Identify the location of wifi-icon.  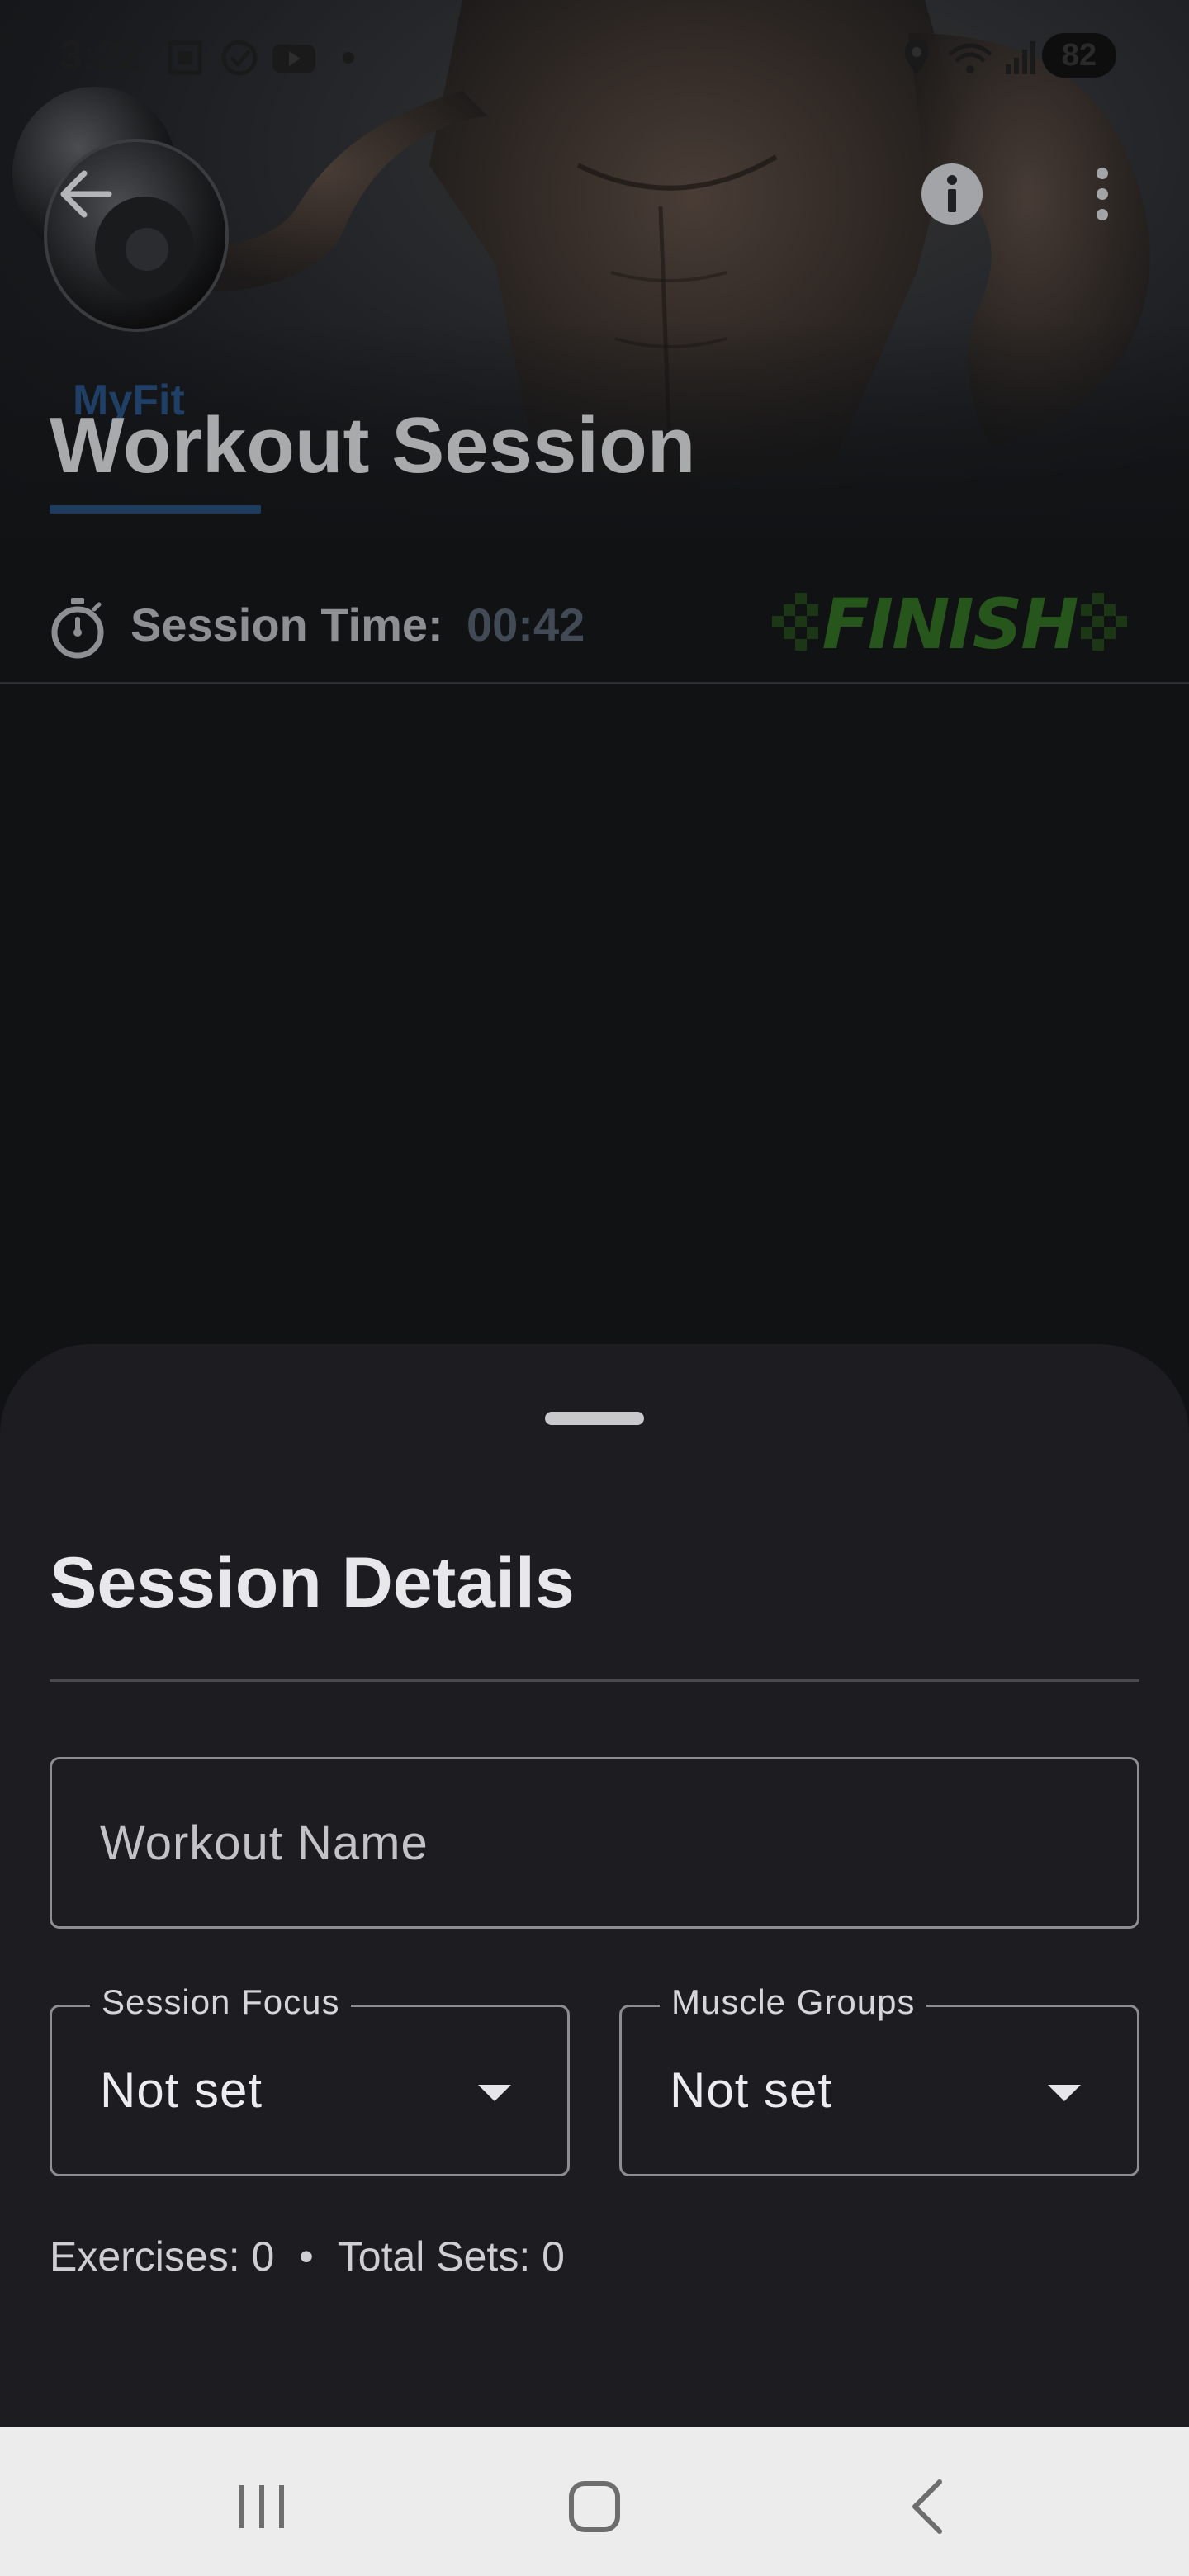
(970, 58).